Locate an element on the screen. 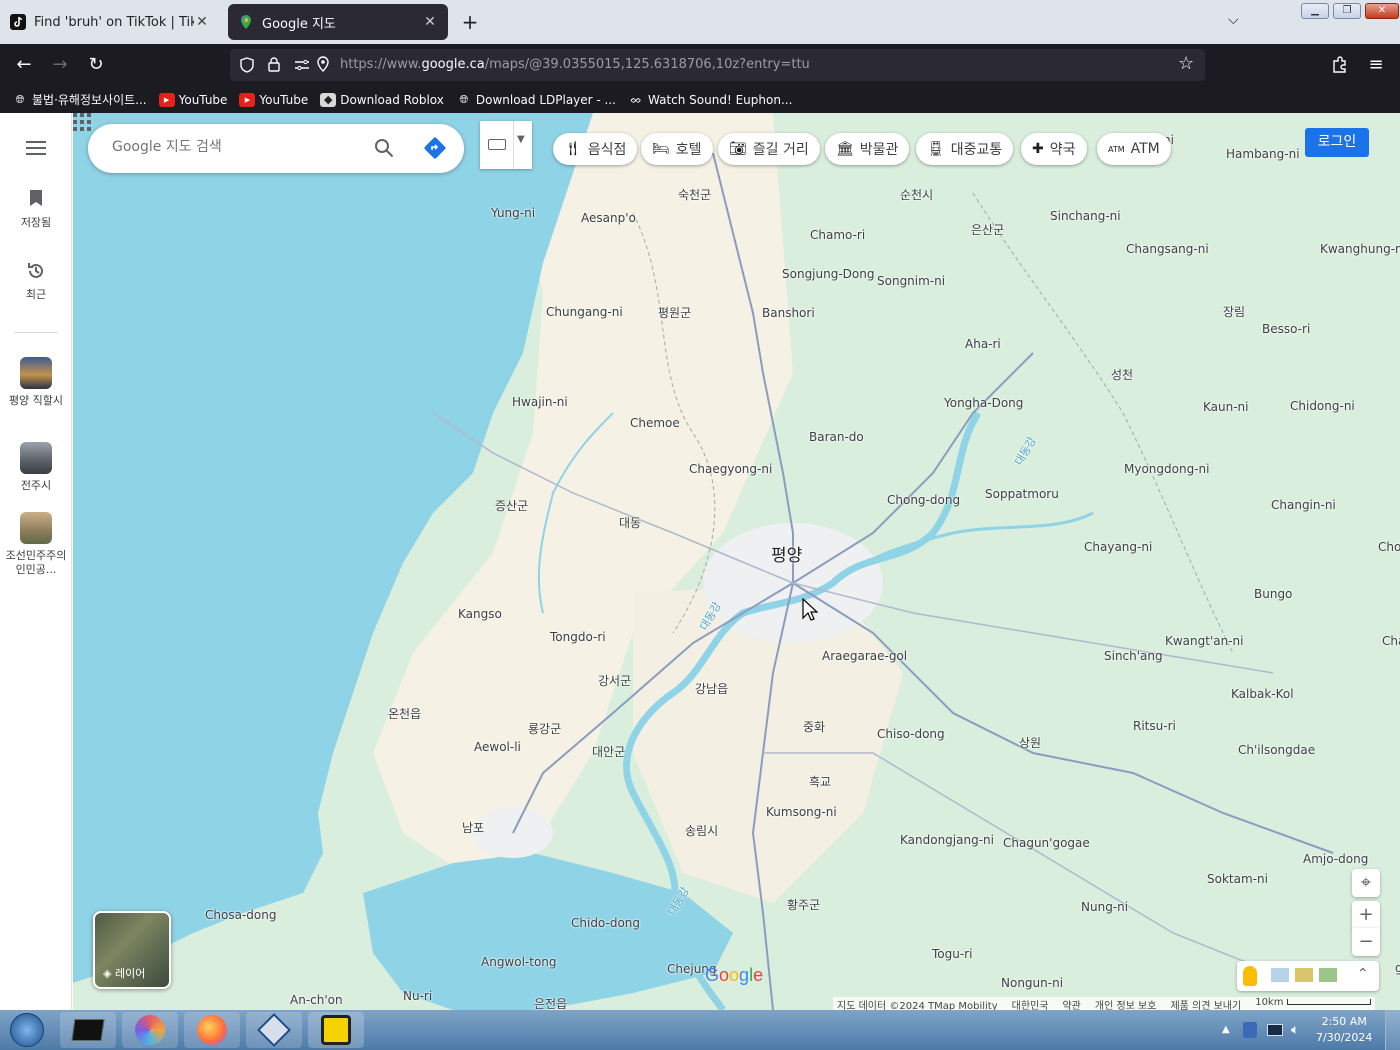  place-label: Aewol-li is located at coordinates (497, 747).